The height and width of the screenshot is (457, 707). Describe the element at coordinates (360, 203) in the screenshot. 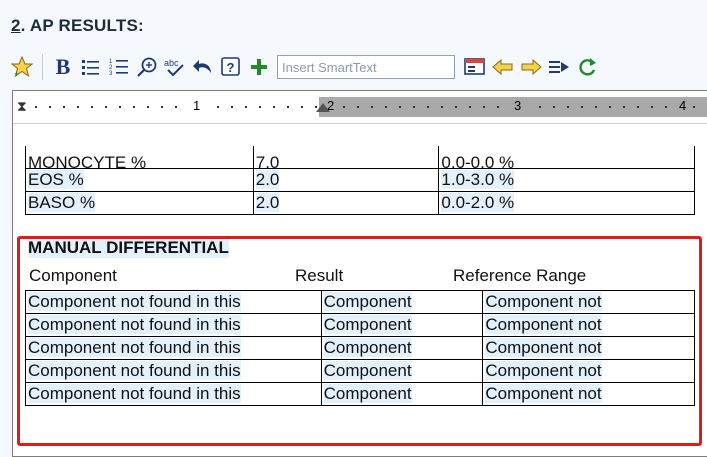

I see `table-row: BASO % 2.0 0.0-2.0 %` at that location.